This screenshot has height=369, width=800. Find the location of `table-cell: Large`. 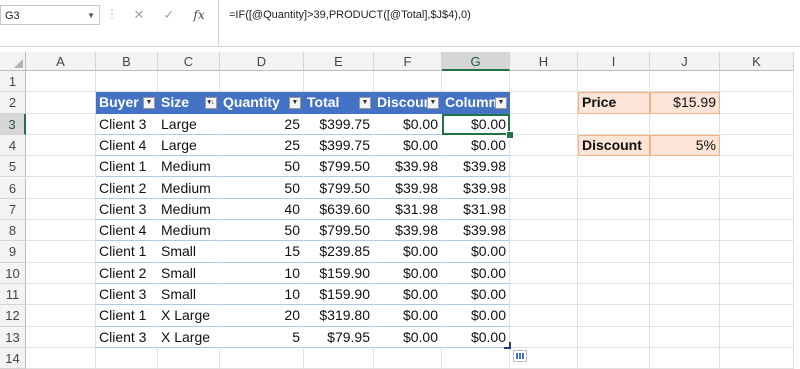

table-cell: Large is located at coordinates (189, 124).